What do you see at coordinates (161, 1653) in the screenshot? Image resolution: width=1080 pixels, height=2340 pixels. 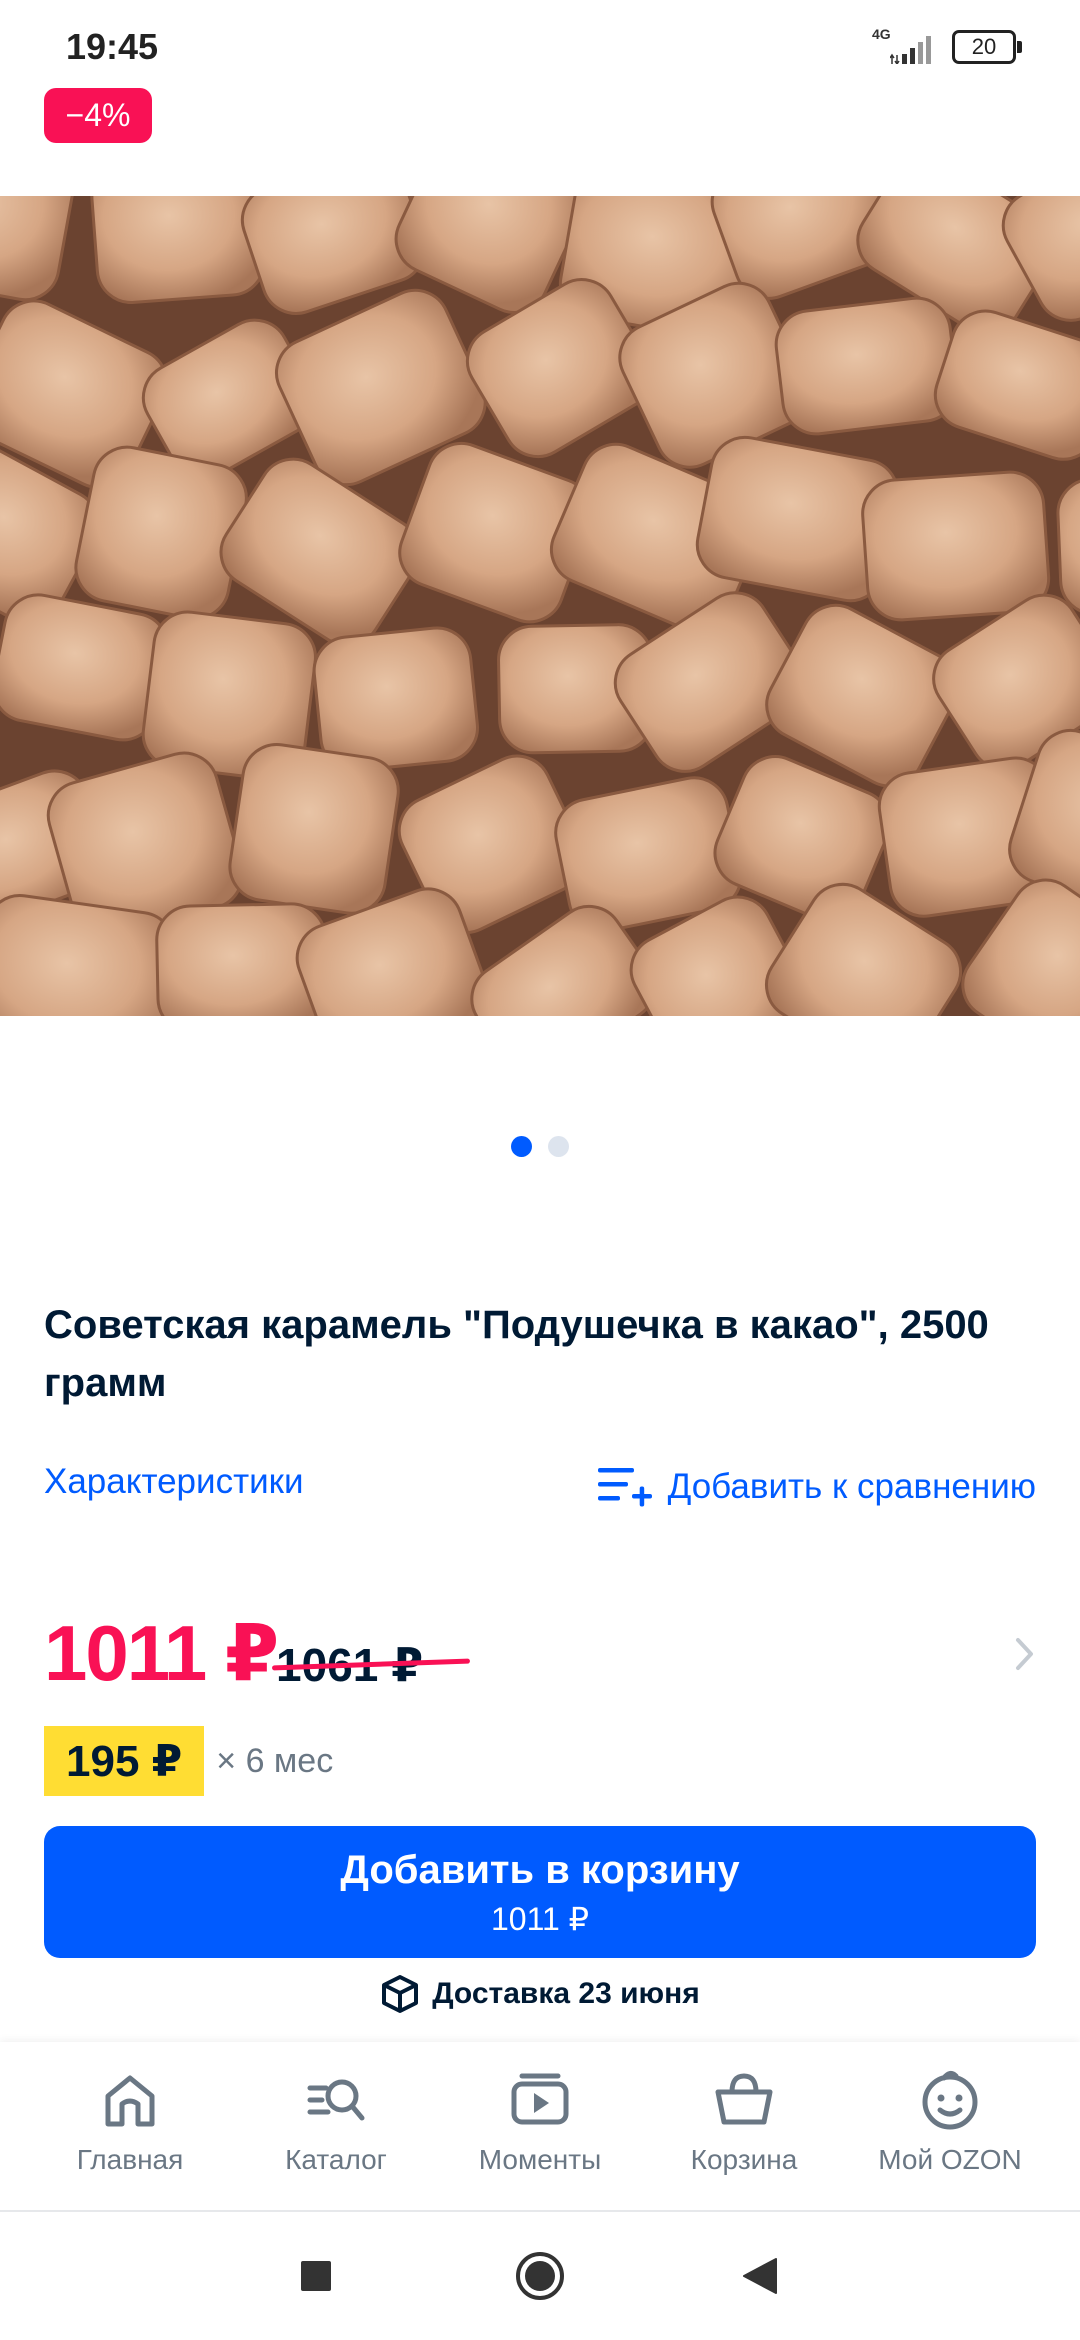 I see `current-price: 1011 ₽` at bounding box center [161, 1653].